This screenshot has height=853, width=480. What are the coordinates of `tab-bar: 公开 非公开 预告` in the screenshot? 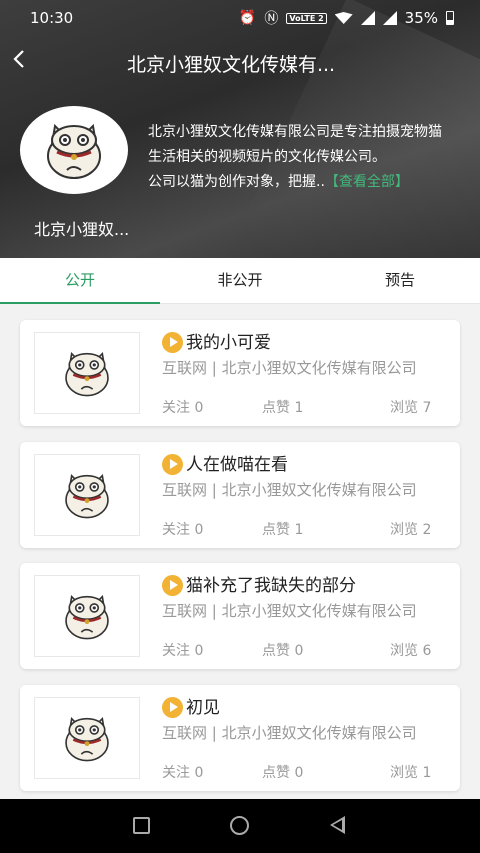 It's located at (240, 281).